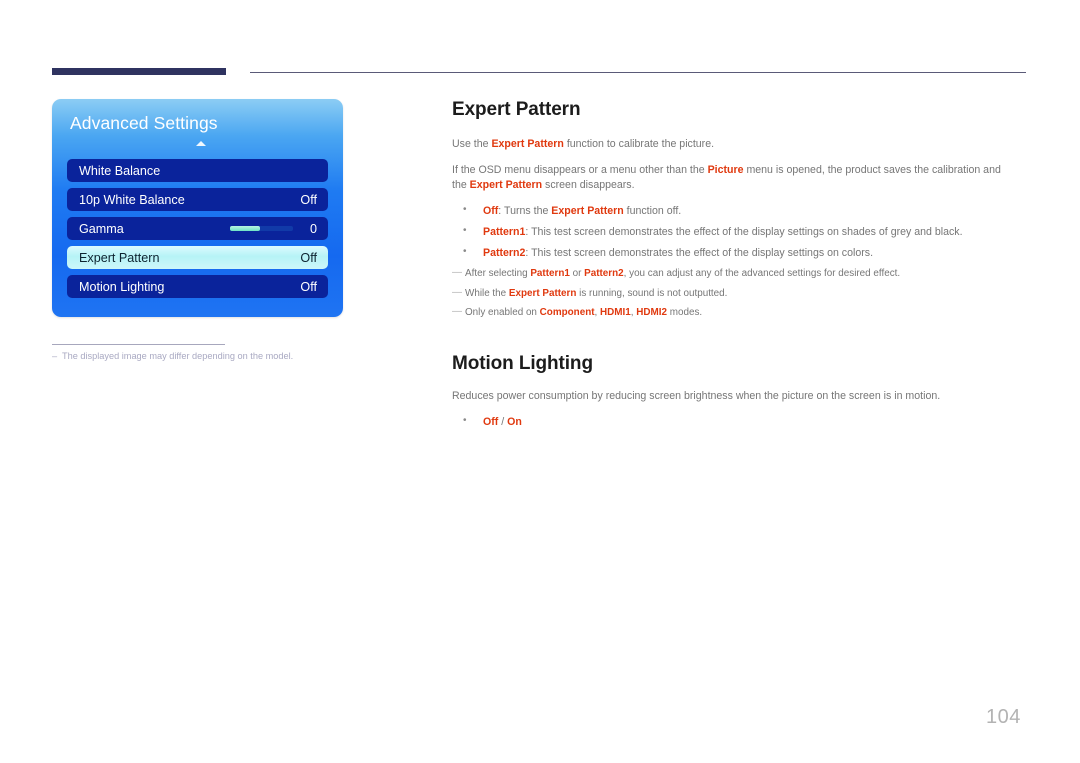 The image size is (1080, 763). What do you see at coordinates (197, 199) in the screenshot?
I see `osd-menu-item: 10p White Balance Off` at bounding box center [197, 199].